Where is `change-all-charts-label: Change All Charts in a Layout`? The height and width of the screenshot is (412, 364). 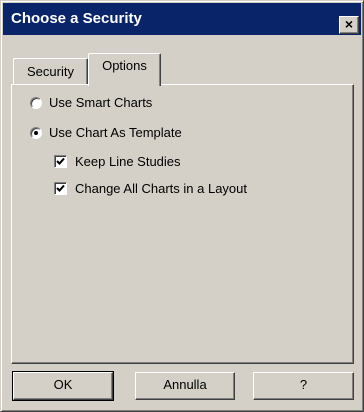 change-all-charts-label: Change All Charts in a Layout is located at coordinates (161, 188).